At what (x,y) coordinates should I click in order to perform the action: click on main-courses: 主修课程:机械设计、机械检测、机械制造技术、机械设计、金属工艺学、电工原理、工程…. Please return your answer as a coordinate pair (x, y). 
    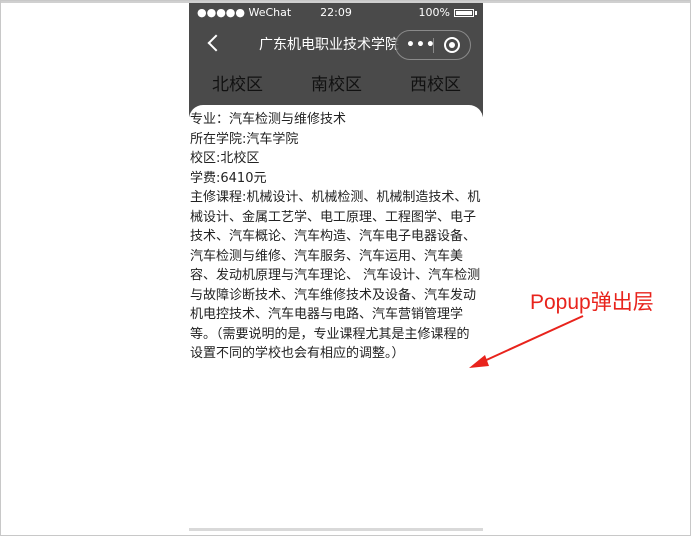
    Looking at the image, I should click on (335, 275).